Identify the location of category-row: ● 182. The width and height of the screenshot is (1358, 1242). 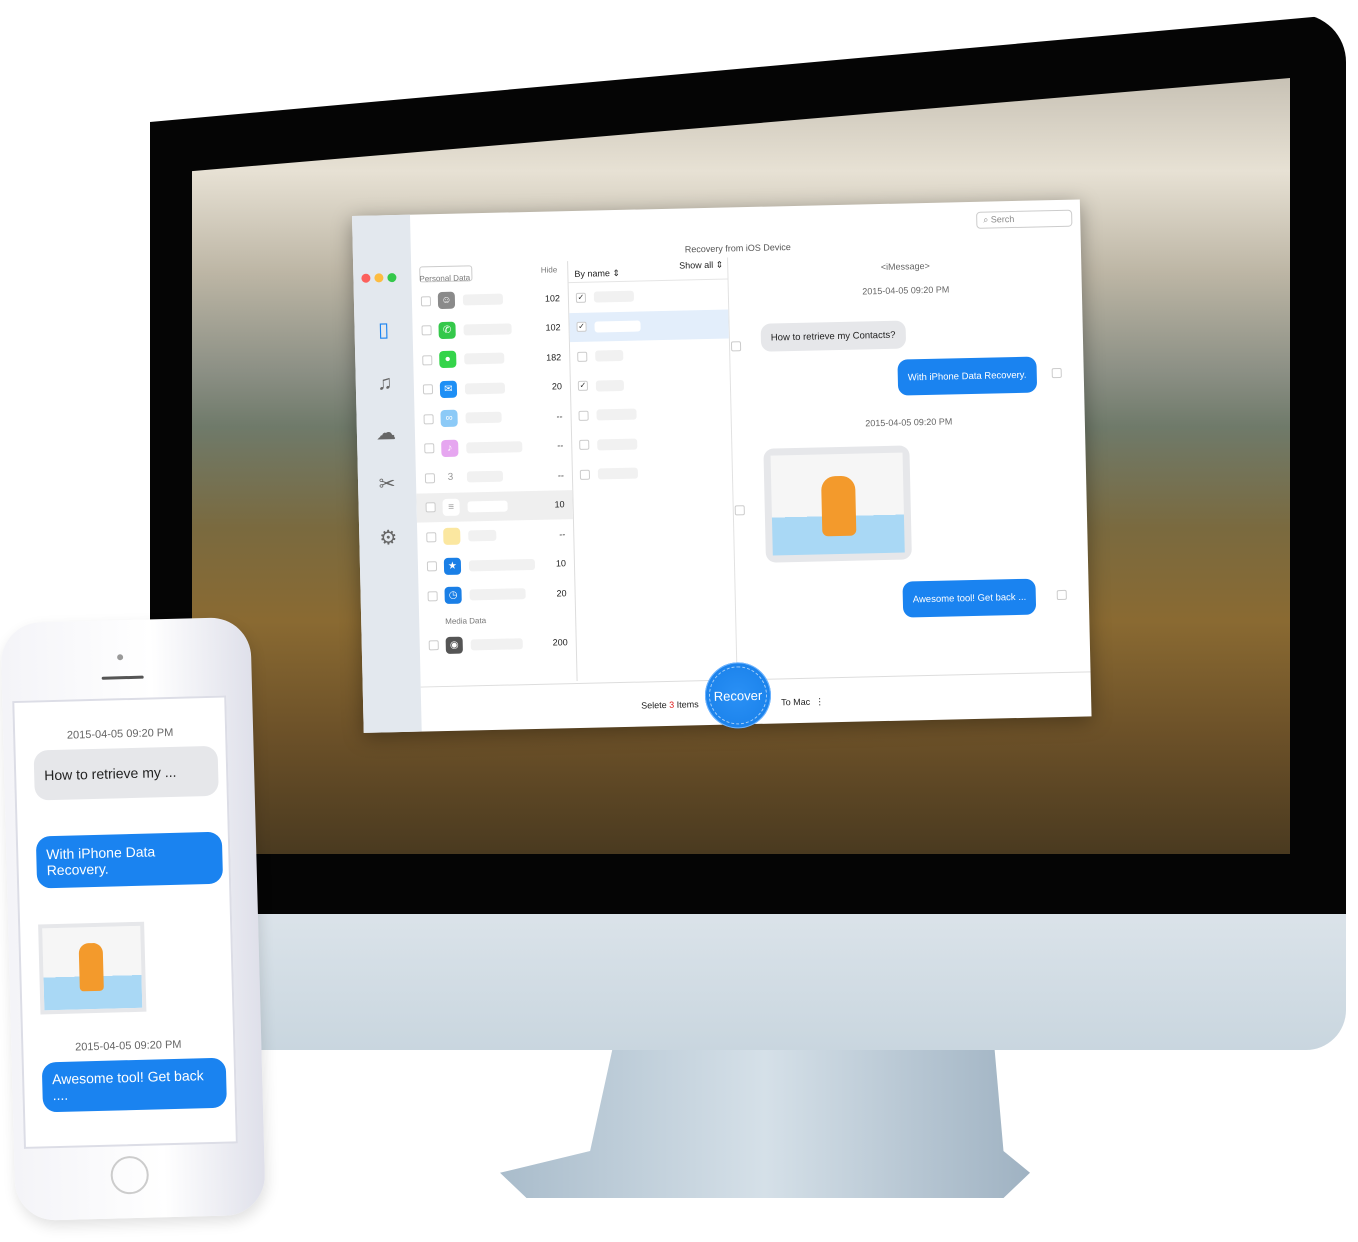
(491, 358).